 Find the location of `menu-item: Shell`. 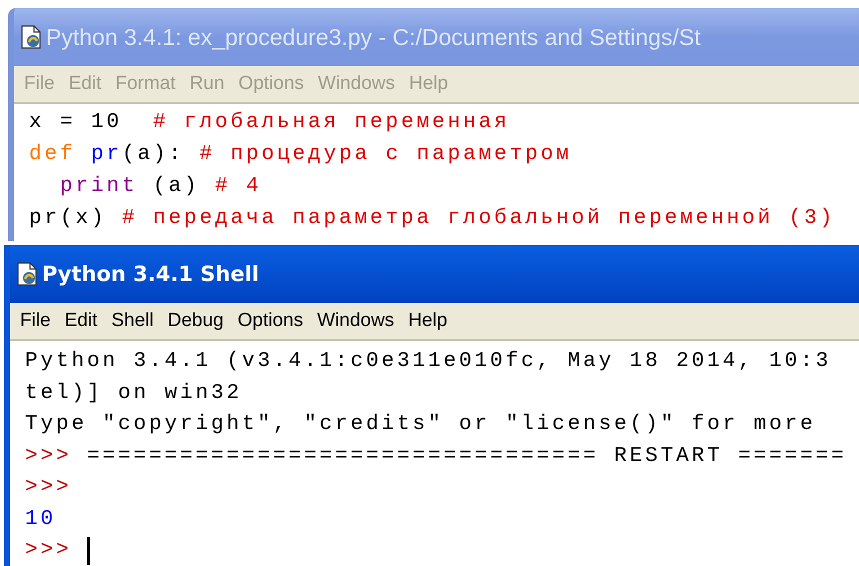

menu-item: Shell is located at coordinates (132, 321).